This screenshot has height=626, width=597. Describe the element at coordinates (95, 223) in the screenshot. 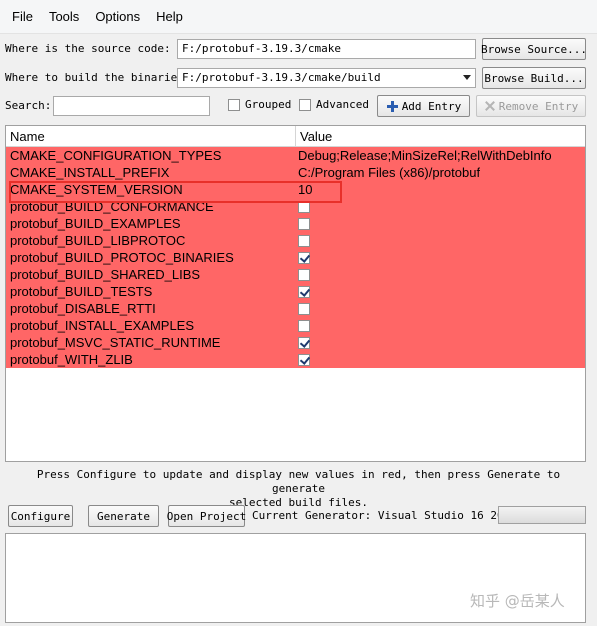

I see `cell-name: protobuf_BUILD_EXAMPLES` at that location.